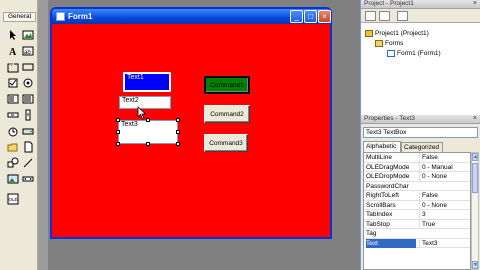  What do you see at coordinates (420, 4) in the screenshot?
I see `project-title-bar: Project - Project1 ×` at bounding box center [420, 4].